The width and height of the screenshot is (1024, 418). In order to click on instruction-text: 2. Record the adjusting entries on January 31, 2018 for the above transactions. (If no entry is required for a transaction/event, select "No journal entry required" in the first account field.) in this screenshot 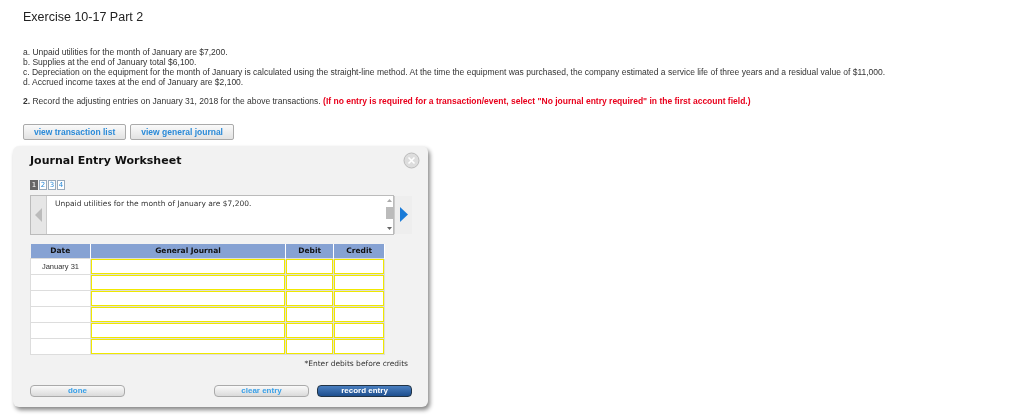, I will do `click(387, 101)`.